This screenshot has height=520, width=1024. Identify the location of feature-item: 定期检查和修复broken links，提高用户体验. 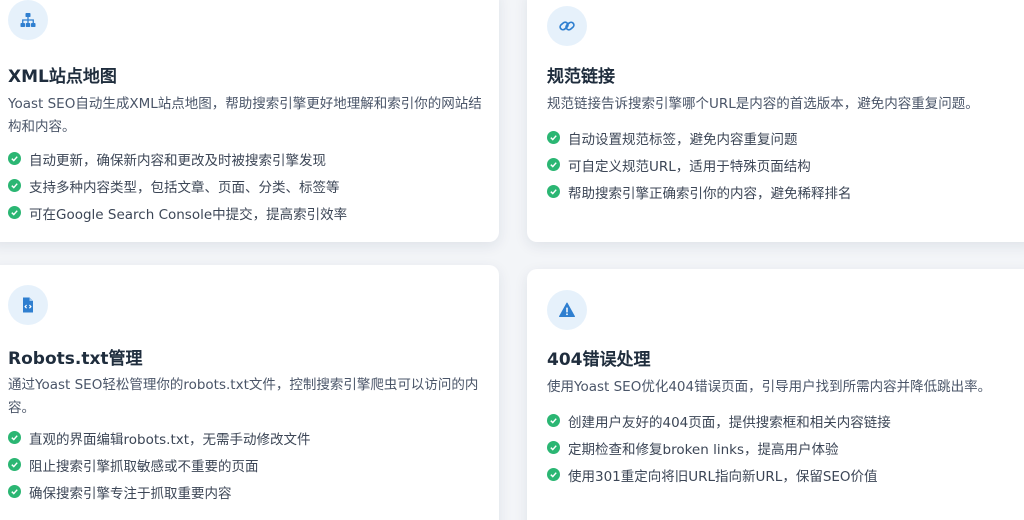
(719, 447).